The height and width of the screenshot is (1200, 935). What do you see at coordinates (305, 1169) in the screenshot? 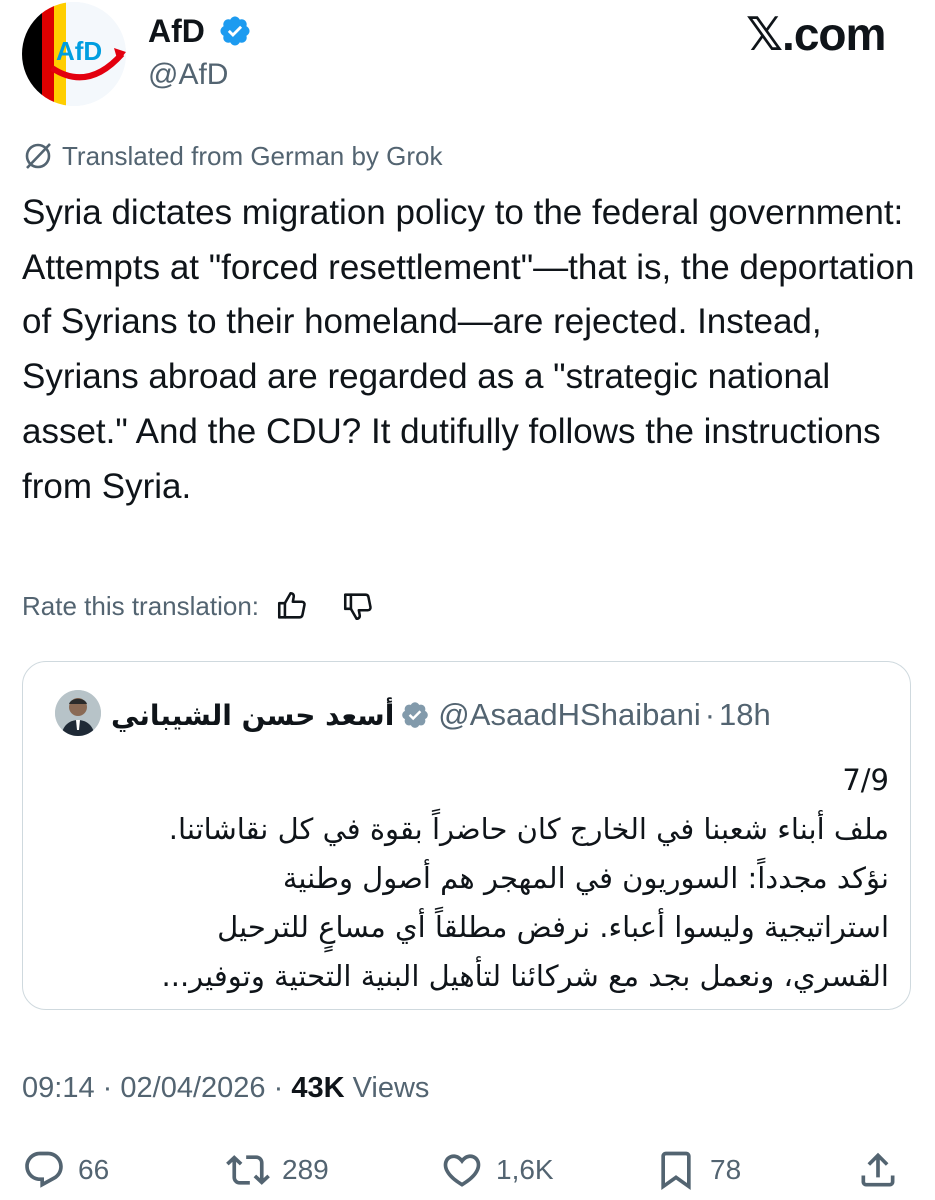
I see `repost-count: 289` at bounding box center [305, 1169].